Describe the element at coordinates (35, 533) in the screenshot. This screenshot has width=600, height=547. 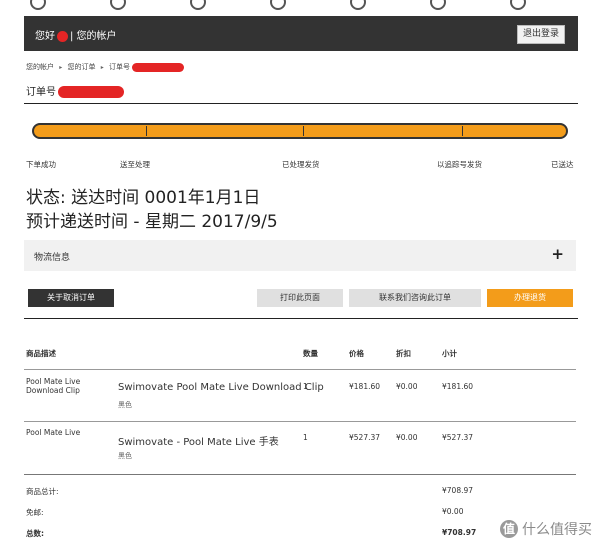
I see `grand-total-label: 总数:` at that location.